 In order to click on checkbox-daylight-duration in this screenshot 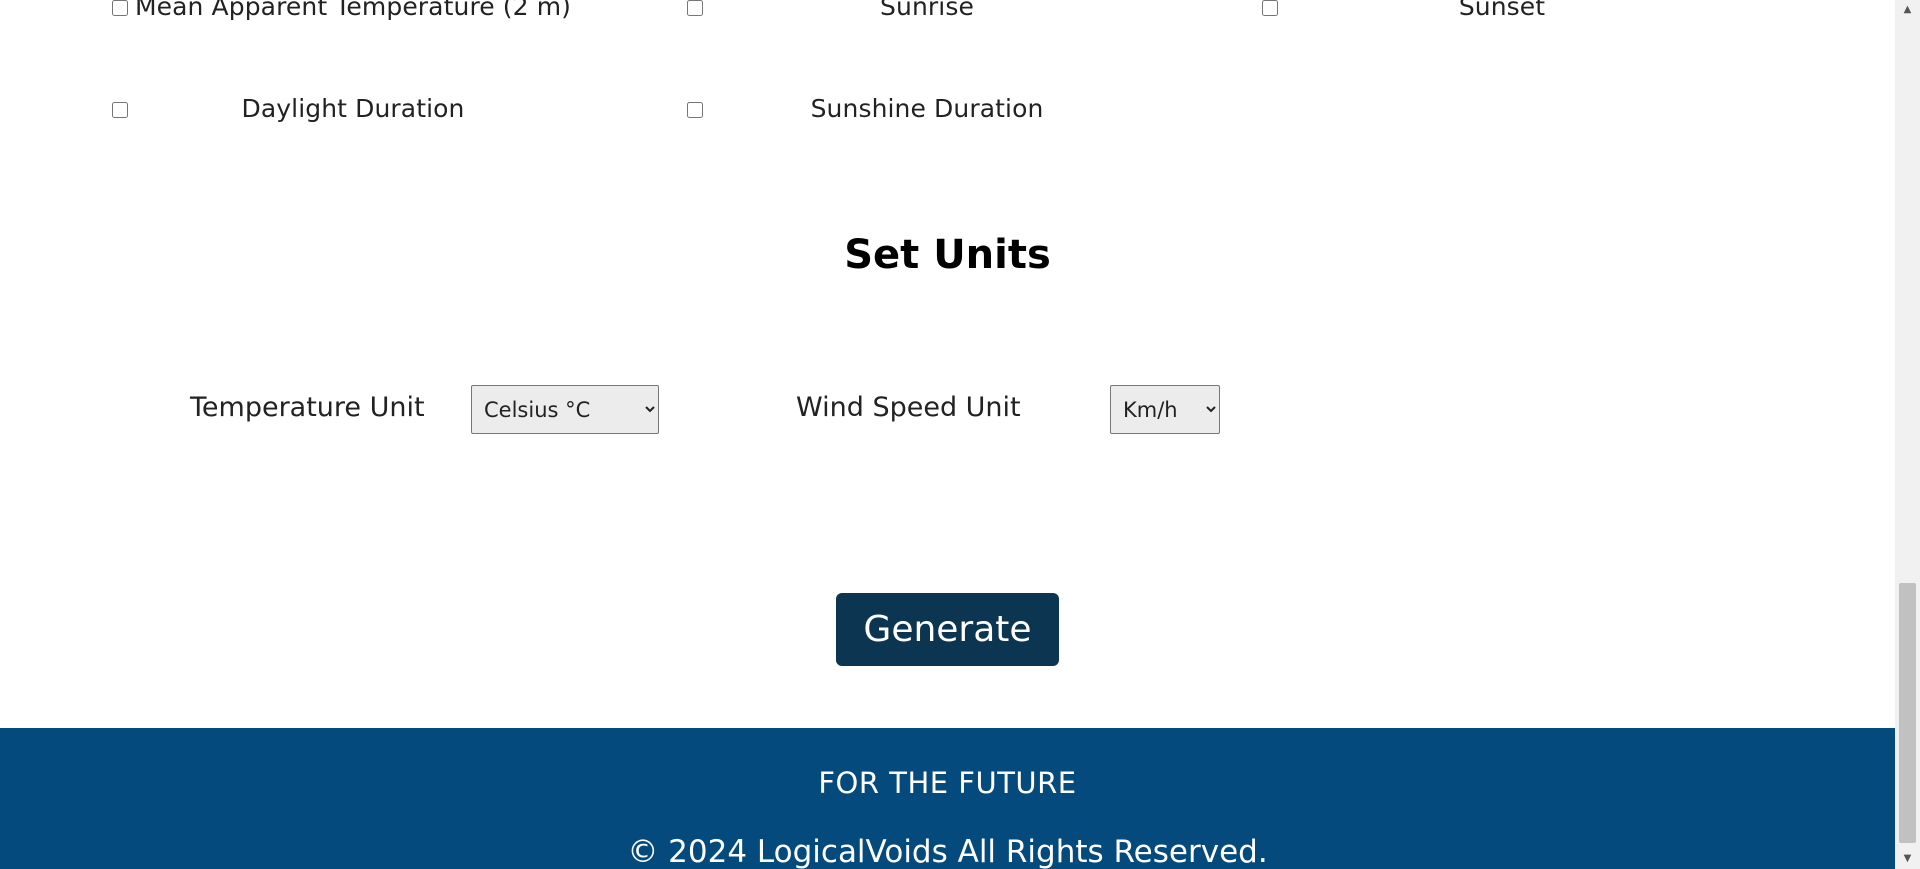, I will do `click(120, 110)`.